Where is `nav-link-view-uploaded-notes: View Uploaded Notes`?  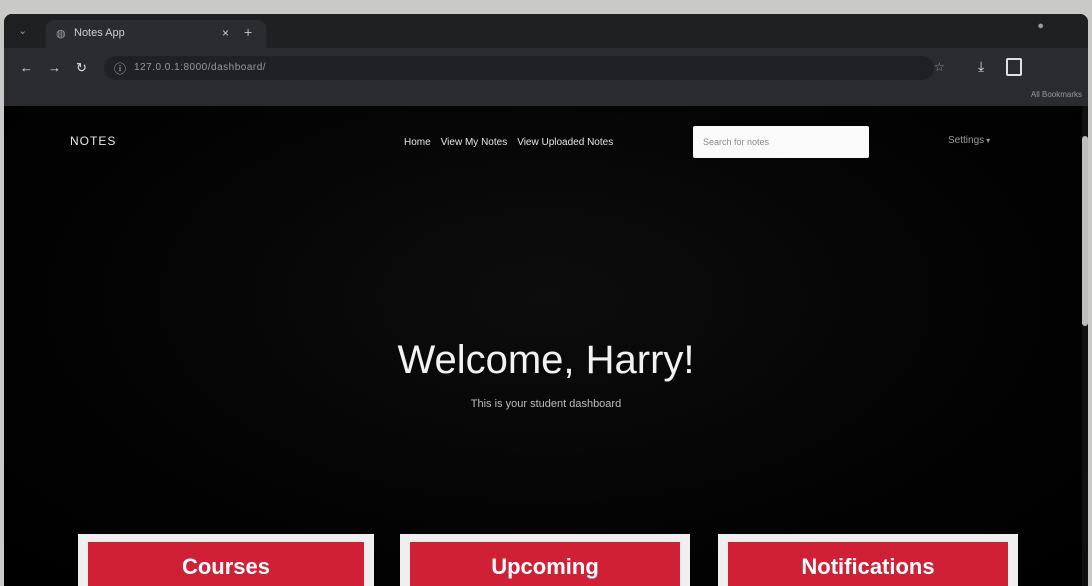 nav-link-view-uploaded-notes: View Uploaded Notes is located at coordinates (565, 142).